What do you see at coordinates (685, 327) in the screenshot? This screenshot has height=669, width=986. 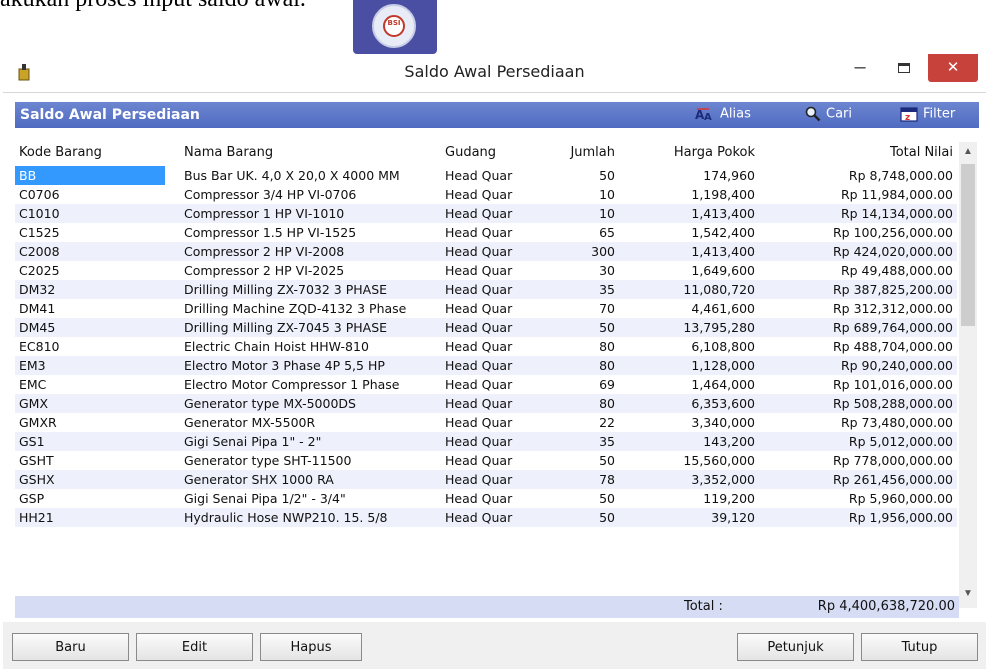 I see `cell-harga: 13,795,280` at bounding box center [685, 327].